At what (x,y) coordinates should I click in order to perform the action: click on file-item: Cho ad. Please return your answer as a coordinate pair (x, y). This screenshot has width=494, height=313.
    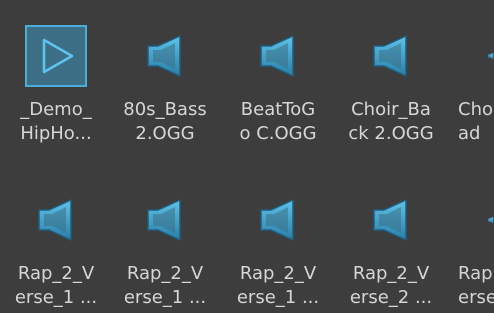
    Looking at the image, I should click on (470, 74).